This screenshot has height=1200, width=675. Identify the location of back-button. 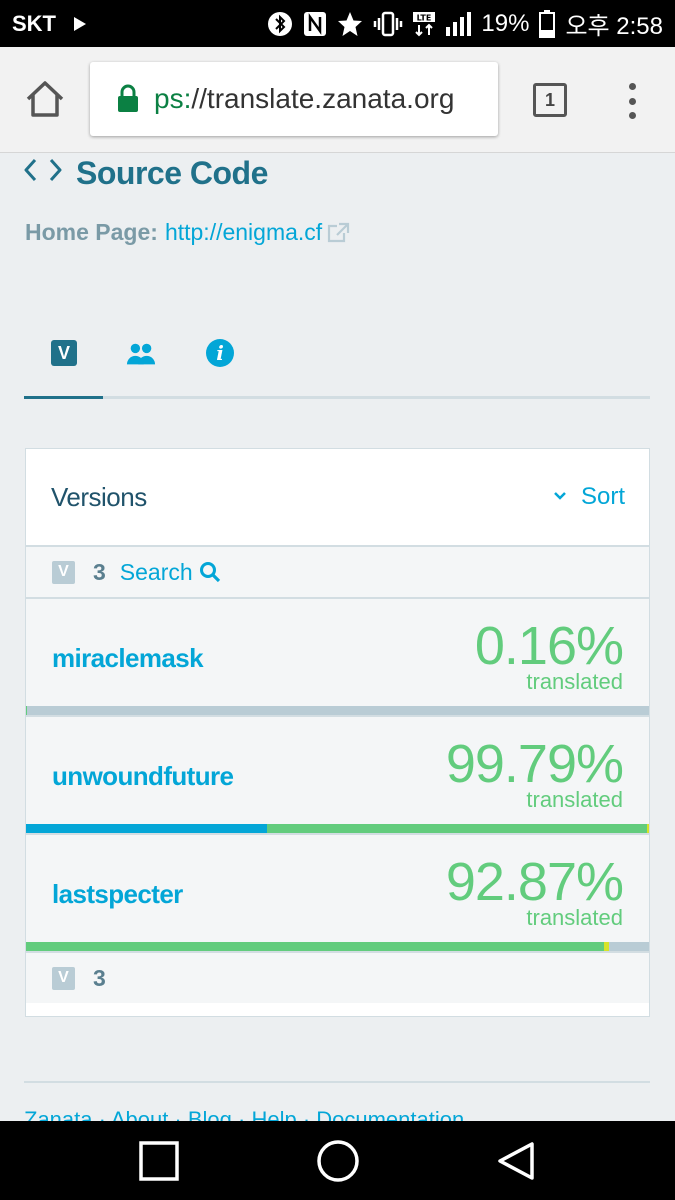
(516, 1160).